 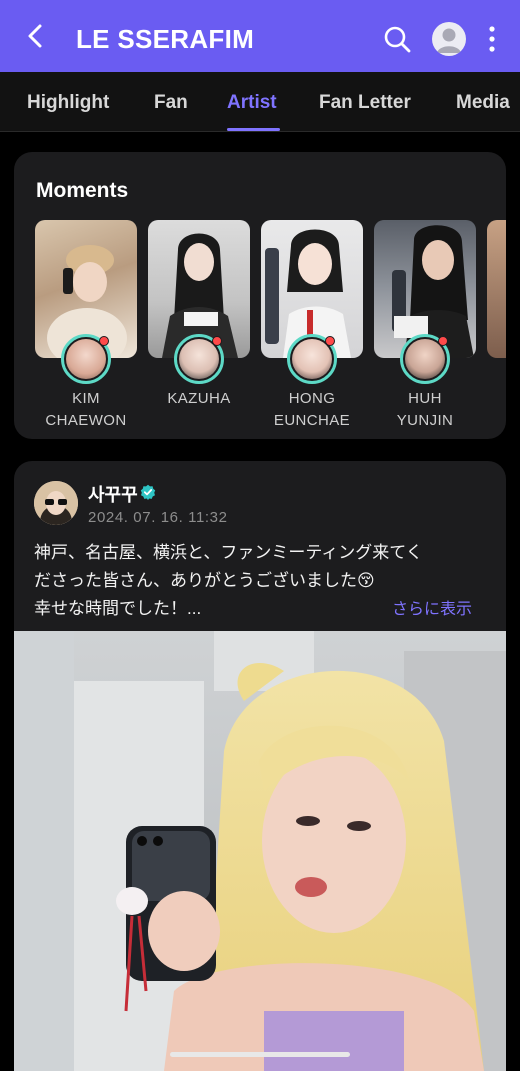 What do you see at coordinates (56, 503) in the screenshot?
I see `author-avatar` at bounding box center [56, 503].